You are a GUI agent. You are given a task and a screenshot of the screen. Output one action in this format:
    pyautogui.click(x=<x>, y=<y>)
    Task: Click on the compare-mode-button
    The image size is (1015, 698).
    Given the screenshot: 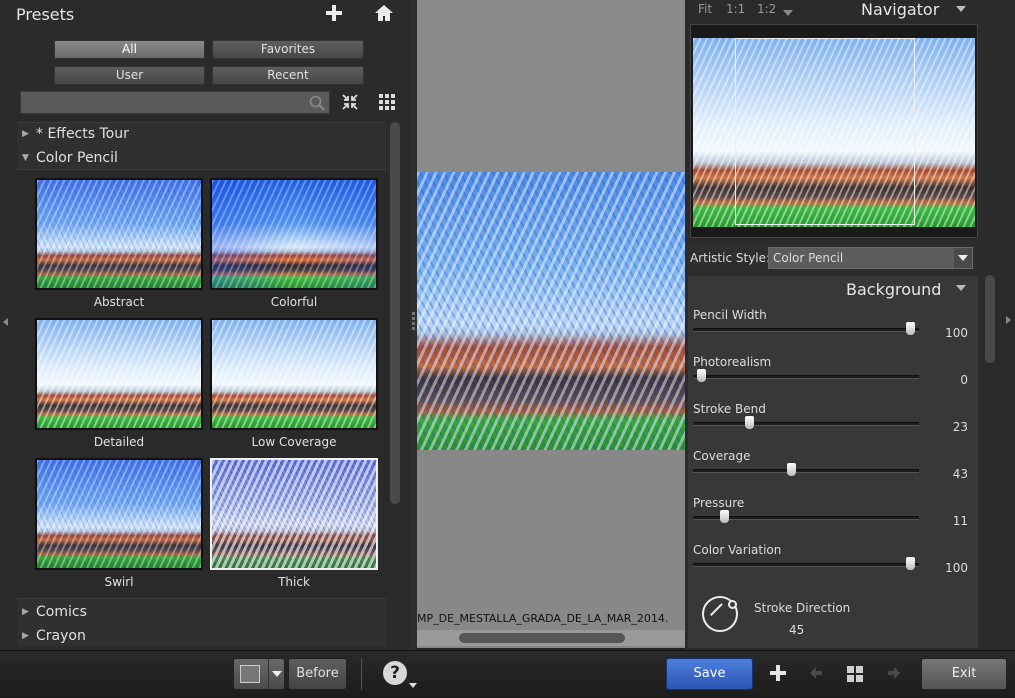 What is the action you would take?
    pyautogui.click(x=259, y=674)
    